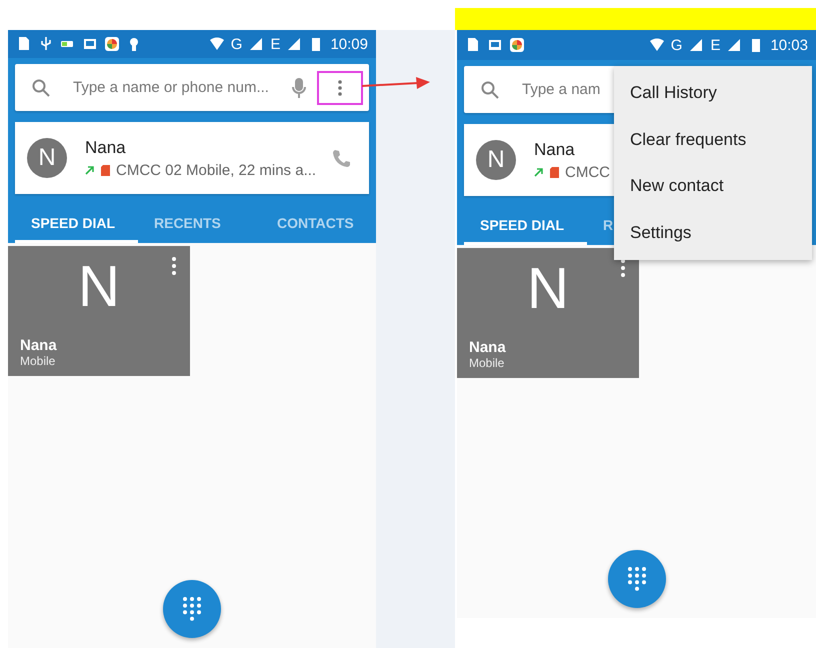 Image resolution: width=816 pixels, height=648 pixels. Describe the element at coordinates (561, 89) in the screenshot. I see `search-placeholder: Type a nam` at that location.